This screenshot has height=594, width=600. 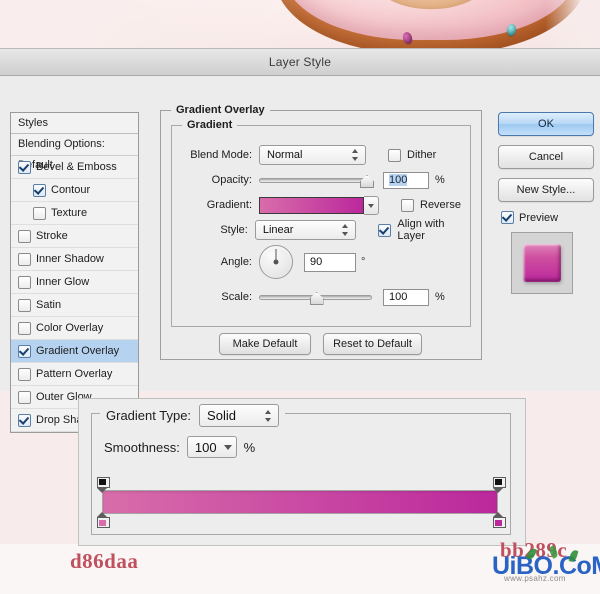 I want to click on opacity-unit: %, so click(x=440, y=180).